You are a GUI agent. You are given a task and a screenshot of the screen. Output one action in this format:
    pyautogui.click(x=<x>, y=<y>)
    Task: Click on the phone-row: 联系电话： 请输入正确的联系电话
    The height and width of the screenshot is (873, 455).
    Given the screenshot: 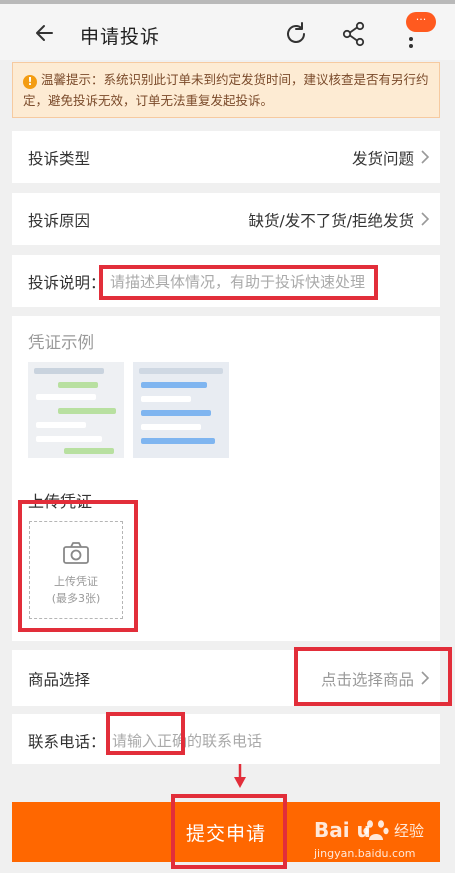 What is the action you would take?
    pyautogui.click(x=226, y=739)
    